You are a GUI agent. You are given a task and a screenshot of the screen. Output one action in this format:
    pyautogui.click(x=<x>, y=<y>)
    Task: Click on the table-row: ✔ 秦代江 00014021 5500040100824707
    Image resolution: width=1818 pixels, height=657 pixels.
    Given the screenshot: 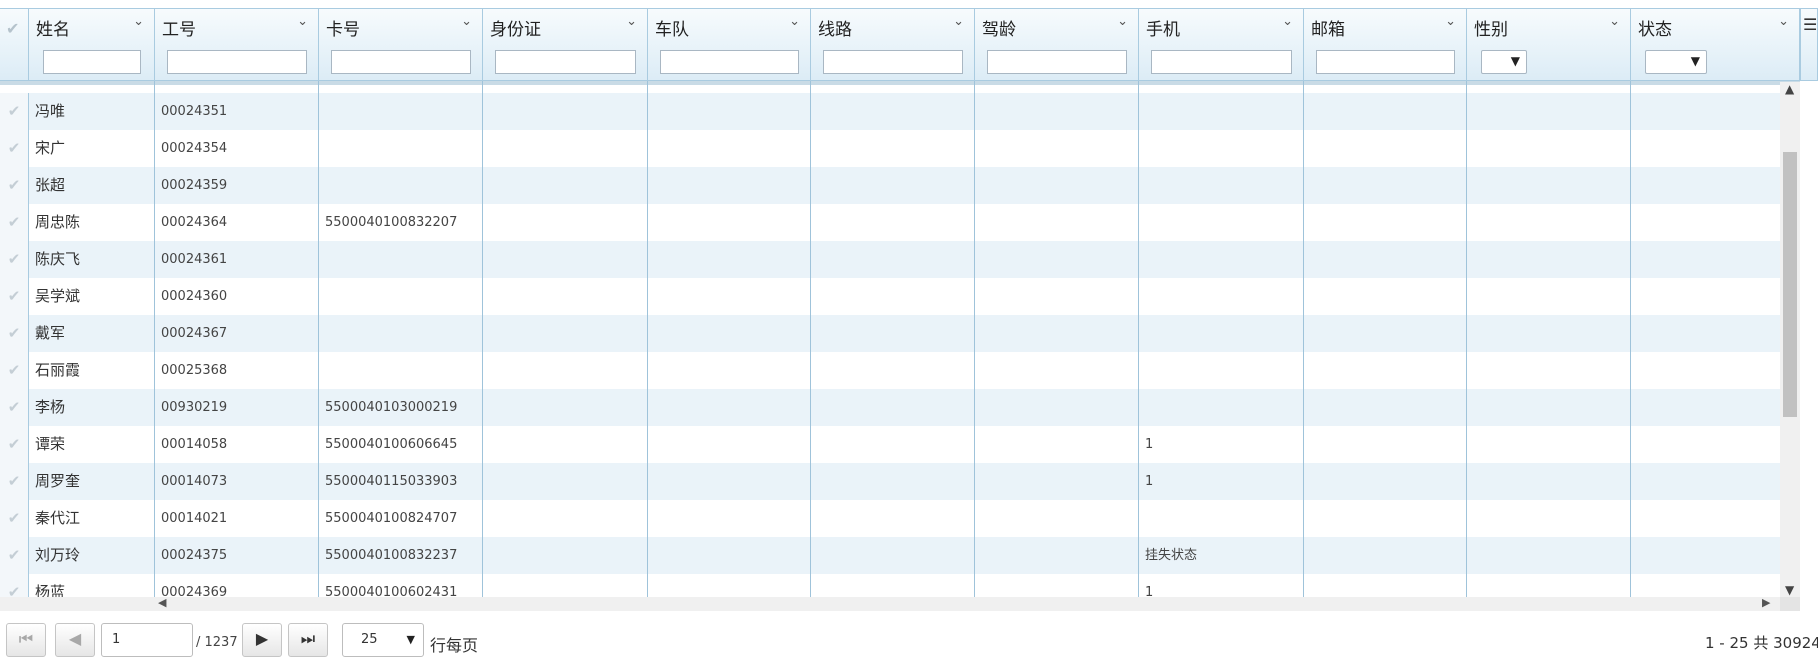 What is the action you would take?
    pyautogui.click(x=900, y=518)
    